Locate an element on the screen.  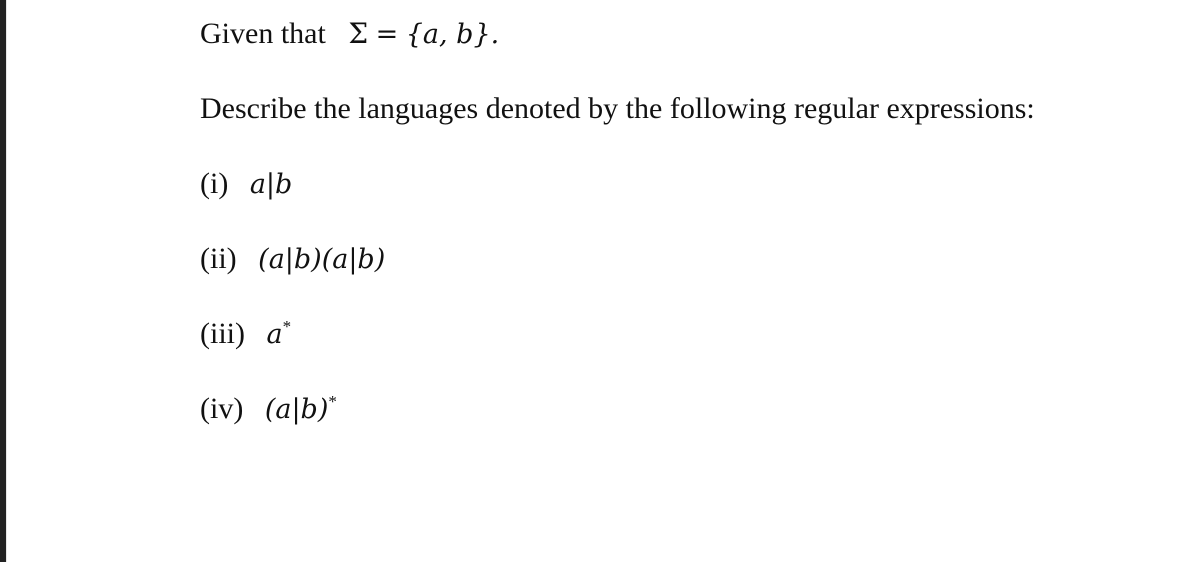
equals-sign: = is located at coordinates (387, 34).